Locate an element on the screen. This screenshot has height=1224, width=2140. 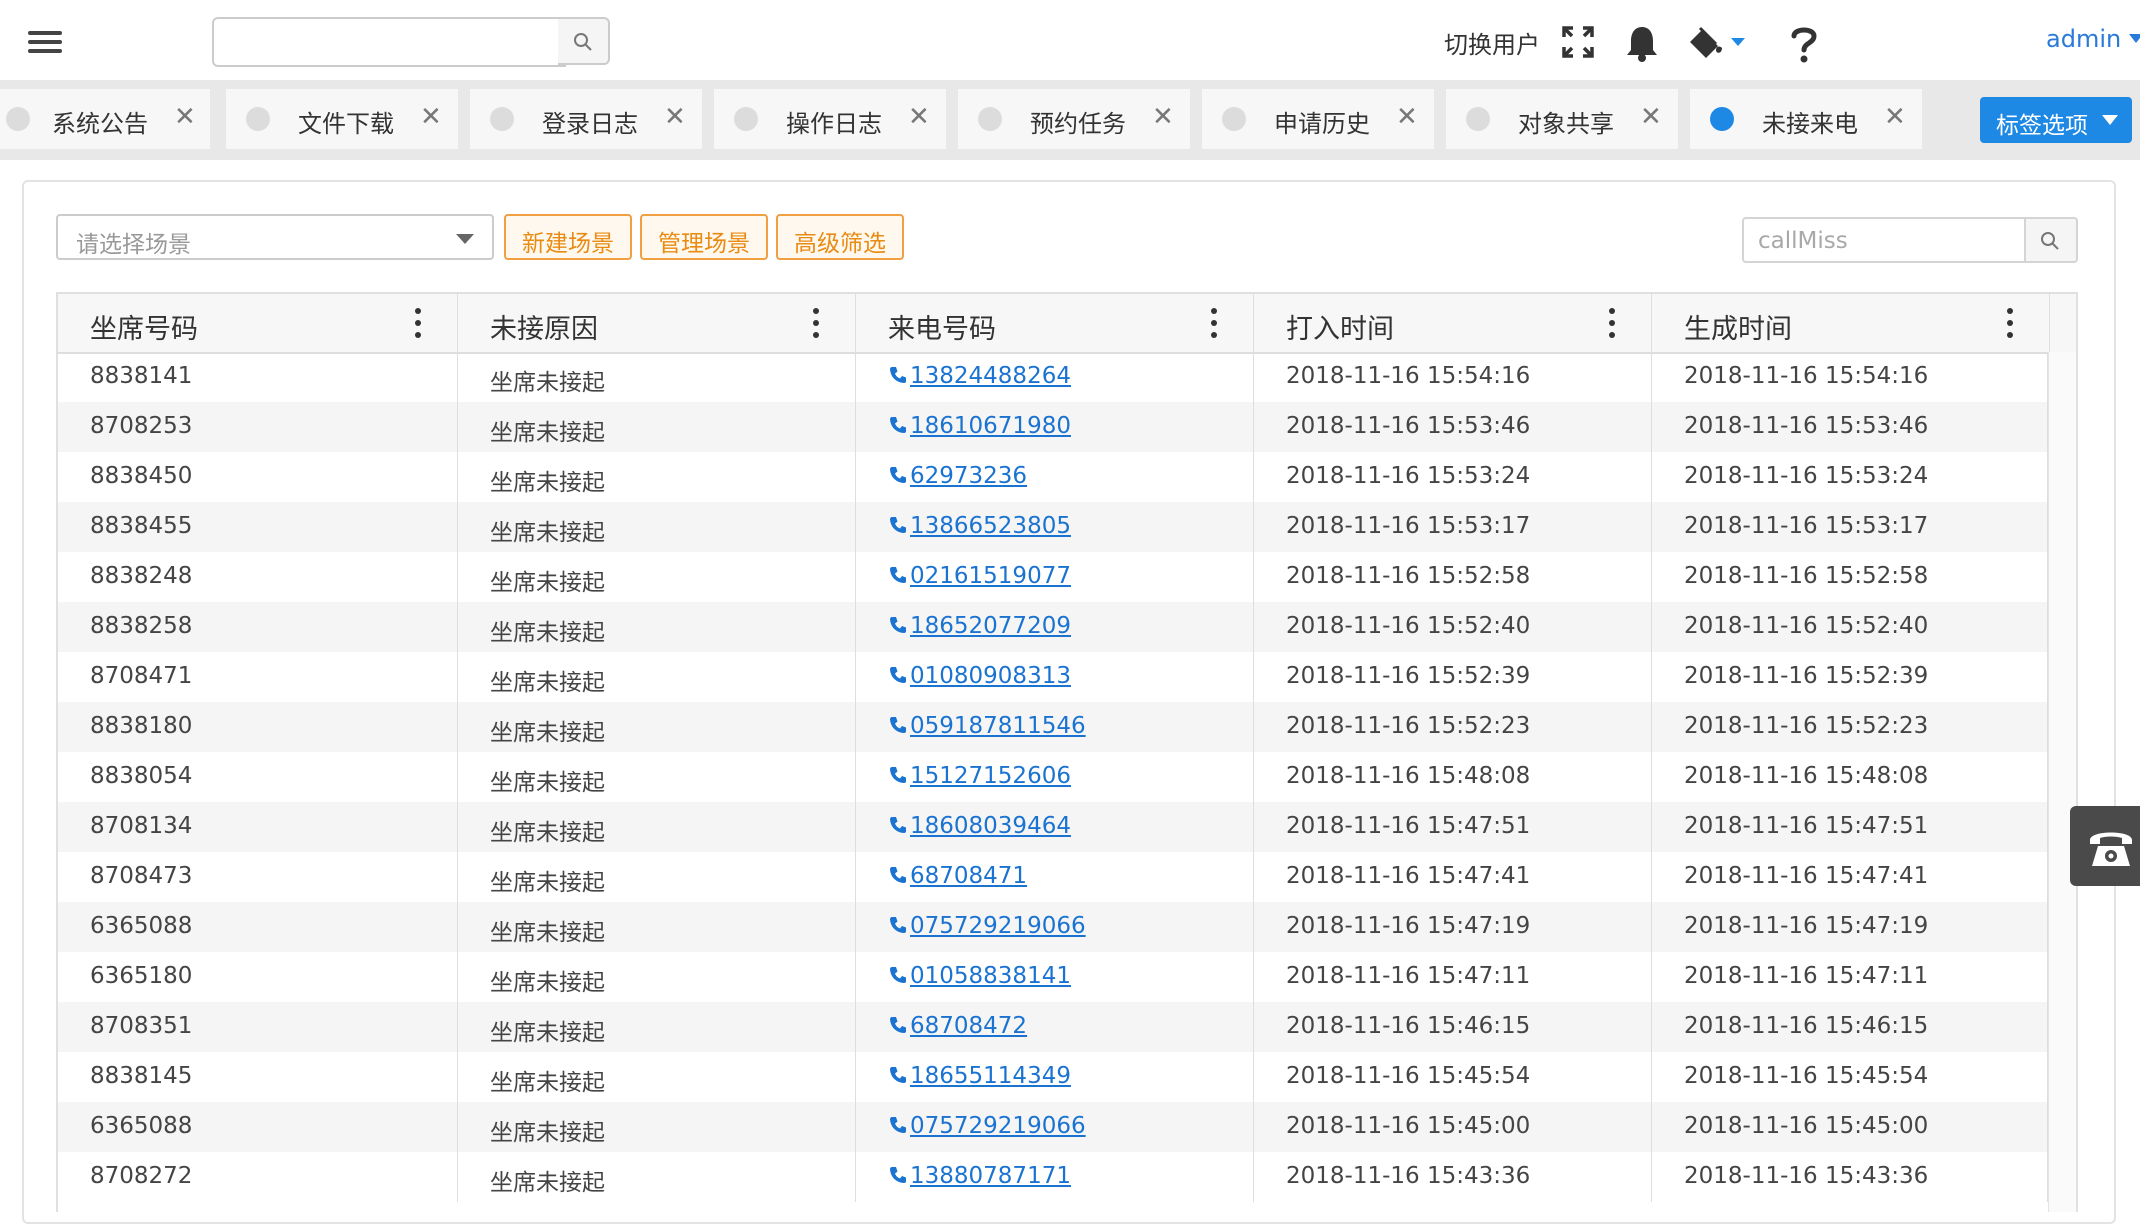
caller-number: 18655114349 is located at coordinates (990, 1076).